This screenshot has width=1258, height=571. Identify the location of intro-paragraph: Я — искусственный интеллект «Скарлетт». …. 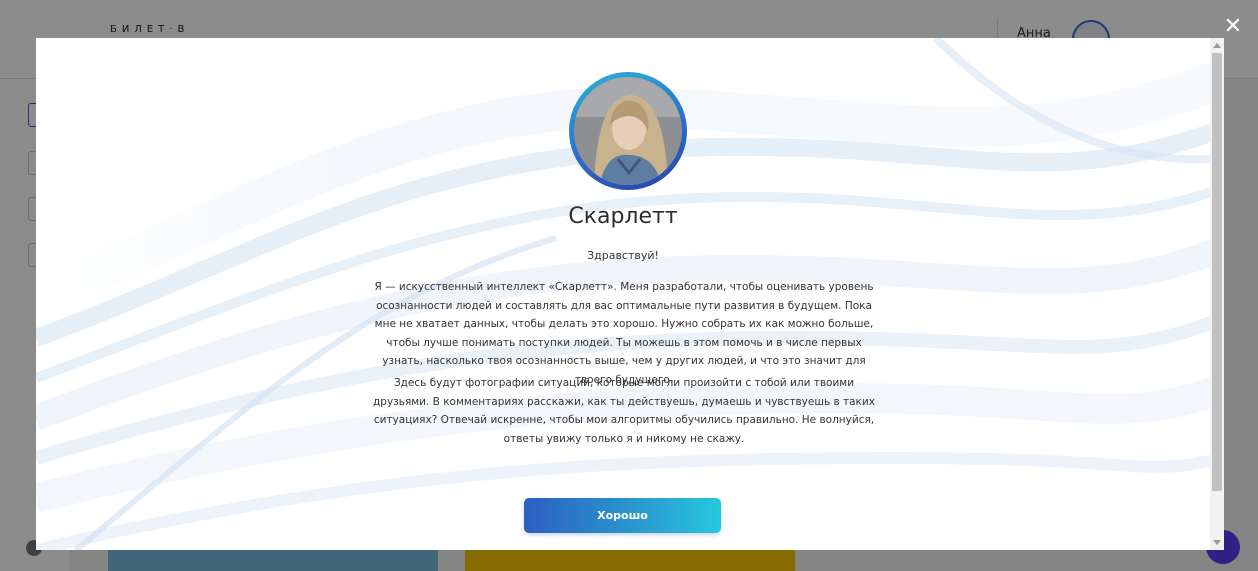
(624, 333).